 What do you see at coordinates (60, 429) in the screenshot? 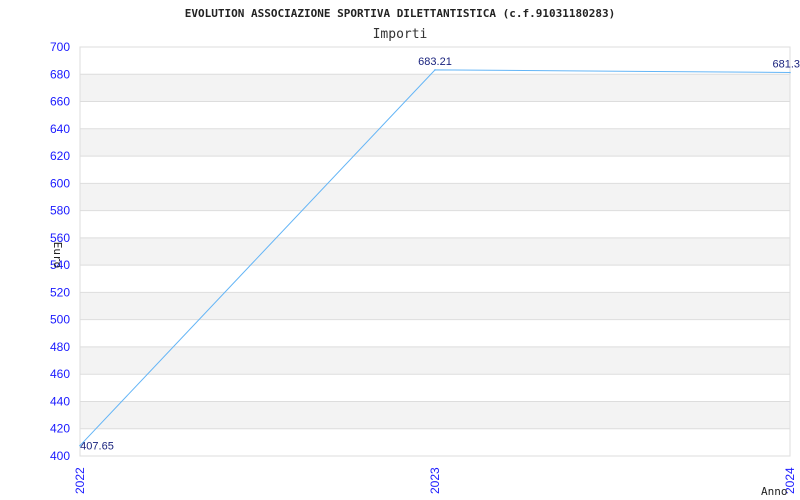
I see `y-tick-label: 420` at bounding box center [60, 429].